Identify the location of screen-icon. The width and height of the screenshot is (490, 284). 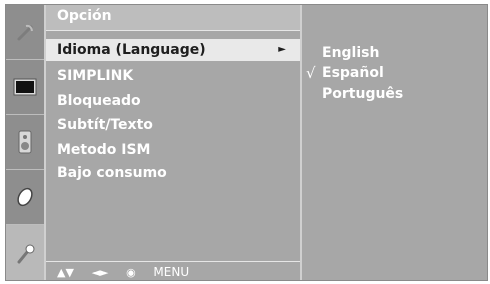
(25, 87).